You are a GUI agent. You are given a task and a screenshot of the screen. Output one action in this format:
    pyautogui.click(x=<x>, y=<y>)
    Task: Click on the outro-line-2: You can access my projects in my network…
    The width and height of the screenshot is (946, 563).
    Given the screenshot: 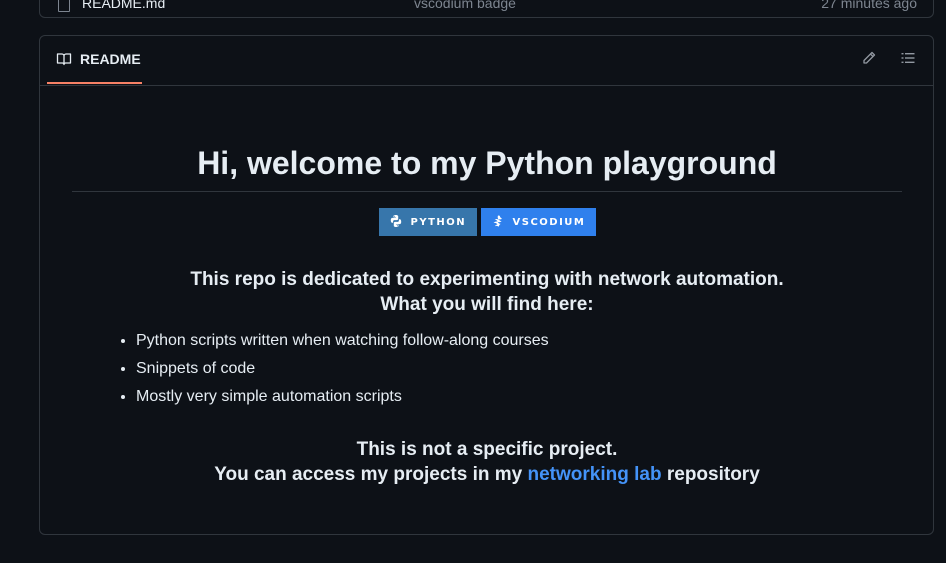 What is the action you would take?
    pyautogui.click(x=487, y=474)
    